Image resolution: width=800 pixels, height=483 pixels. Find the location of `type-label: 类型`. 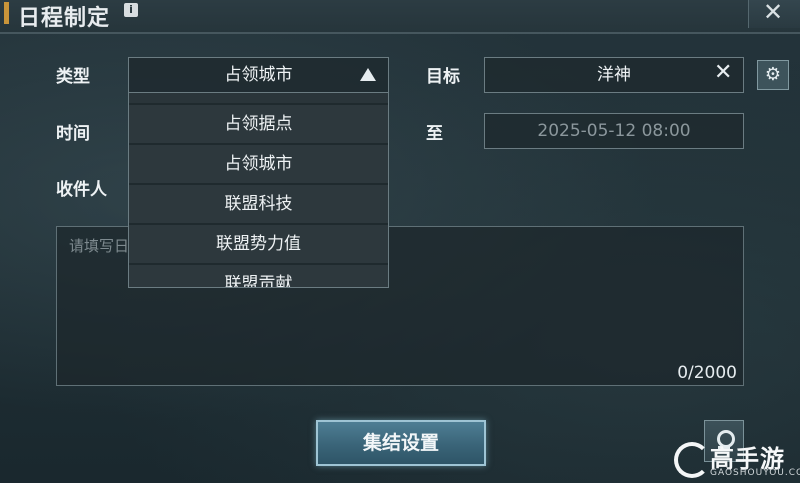

type-label: 类型 is located at coordinates (73, 77).